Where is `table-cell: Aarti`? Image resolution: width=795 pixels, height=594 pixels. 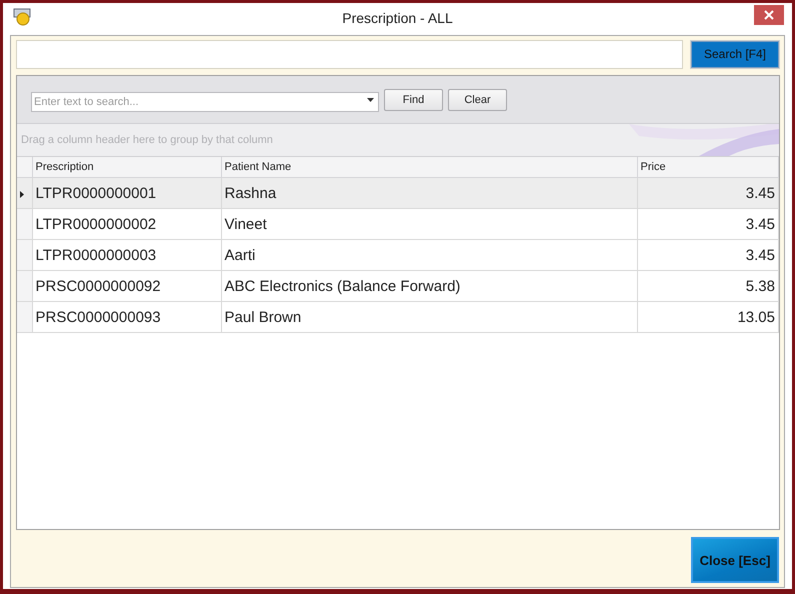
table-cell: Aarti is located at coordinates (429, 255).